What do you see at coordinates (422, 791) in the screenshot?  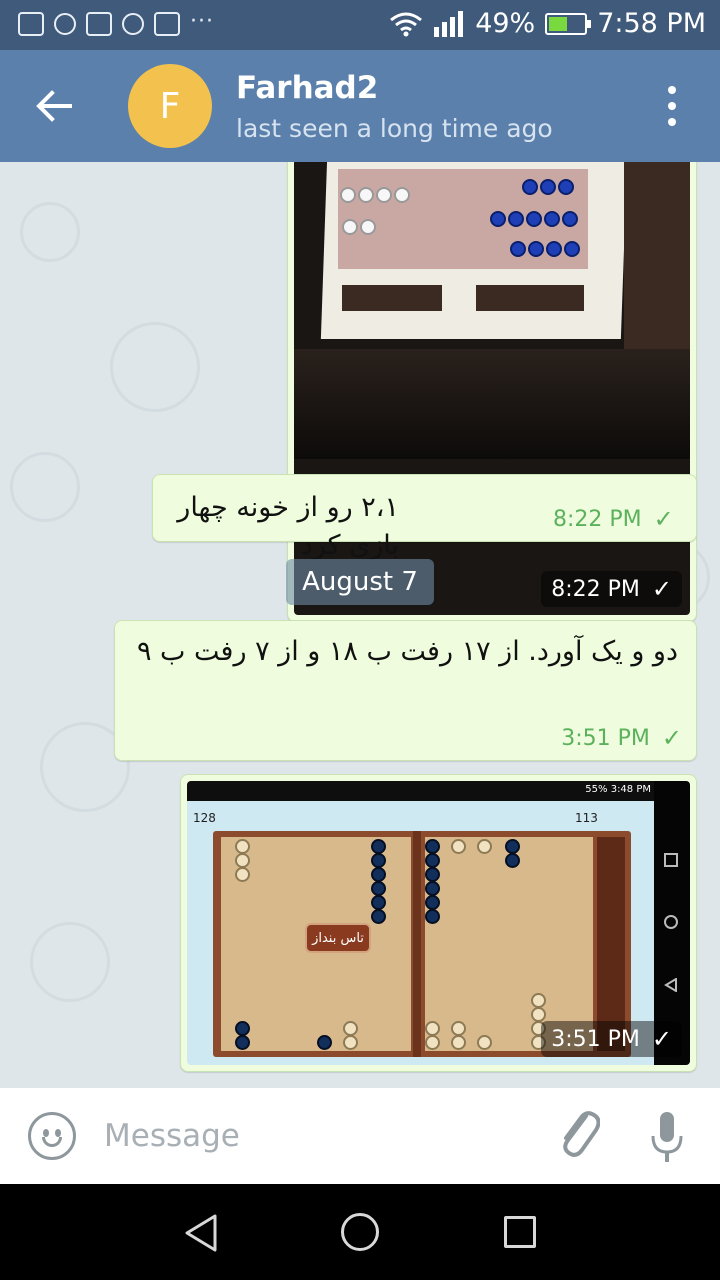 I see `embedded-status-bar: 55% 3:48 PM` at bounding box center [422, 791].